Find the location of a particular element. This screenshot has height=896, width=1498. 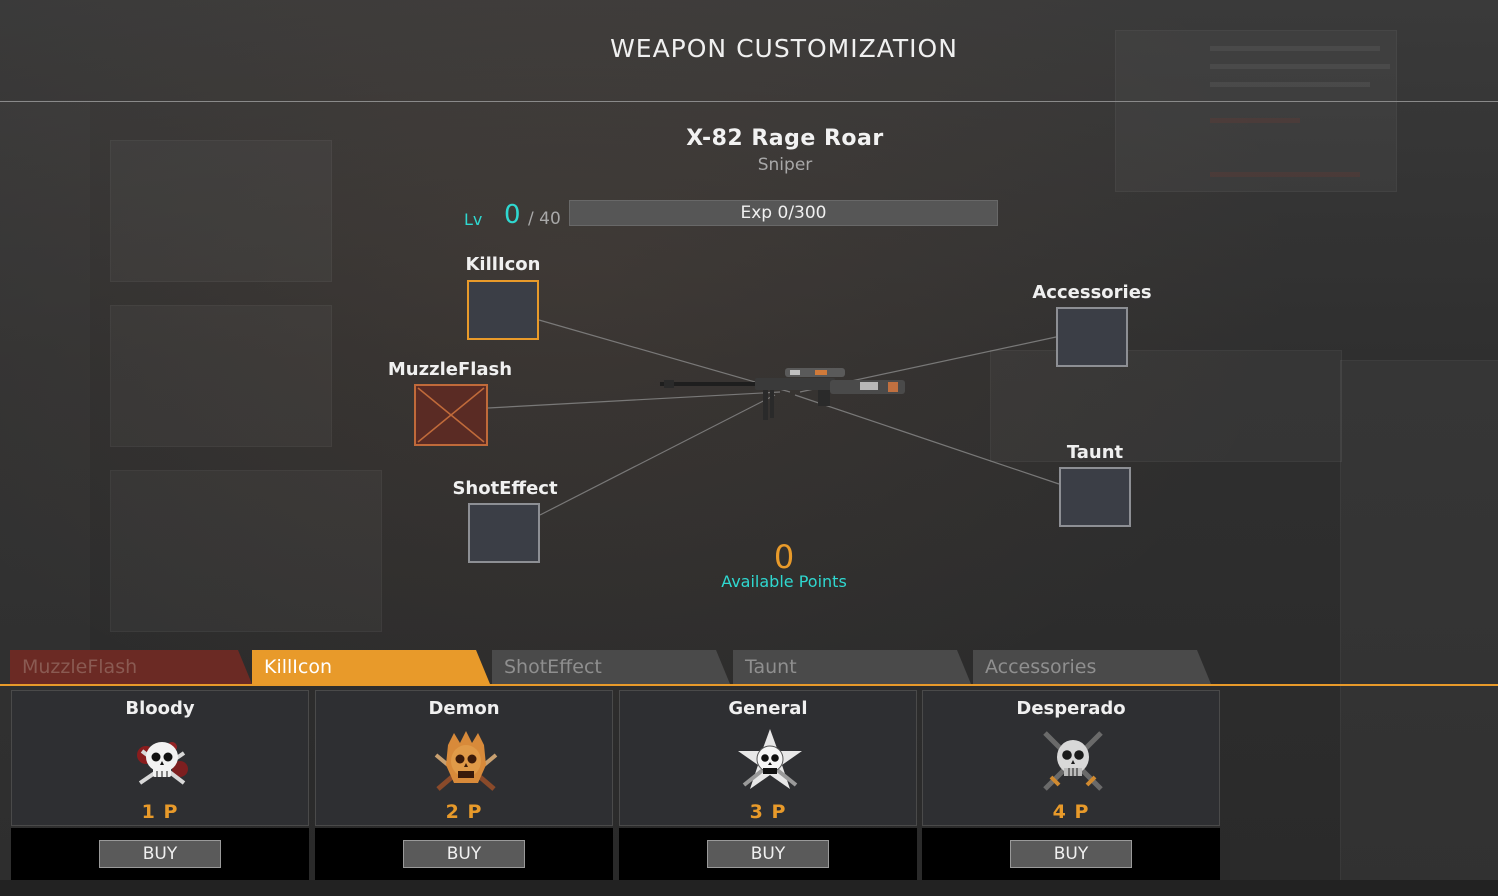

general-skull-icon is located at coordinates (770, 759).